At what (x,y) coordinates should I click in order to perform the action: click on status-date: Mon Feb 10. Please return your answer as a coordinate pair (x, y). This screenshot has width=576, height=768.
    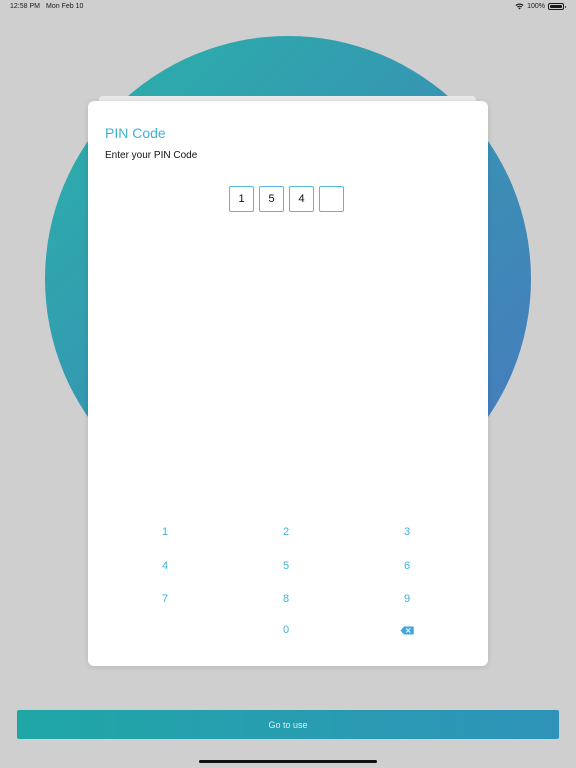
    Looking at the image, I should click on (65, 6).